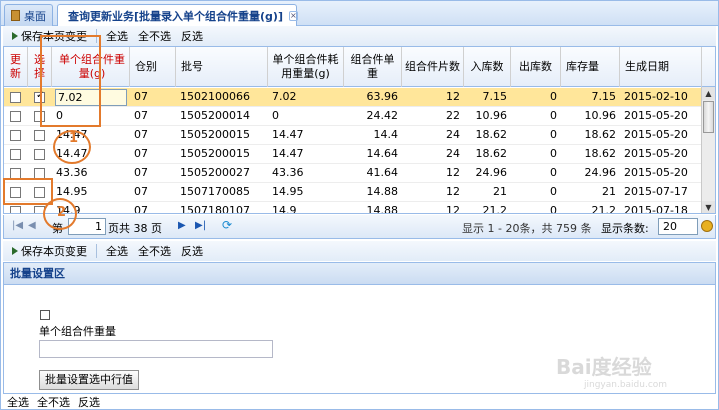 This screenshot has height=410, width=719. What do you see at coordinates (227, 225) in the screenshot?
I see `refresh-icon: ⟳` at bounding box center [227, 225].